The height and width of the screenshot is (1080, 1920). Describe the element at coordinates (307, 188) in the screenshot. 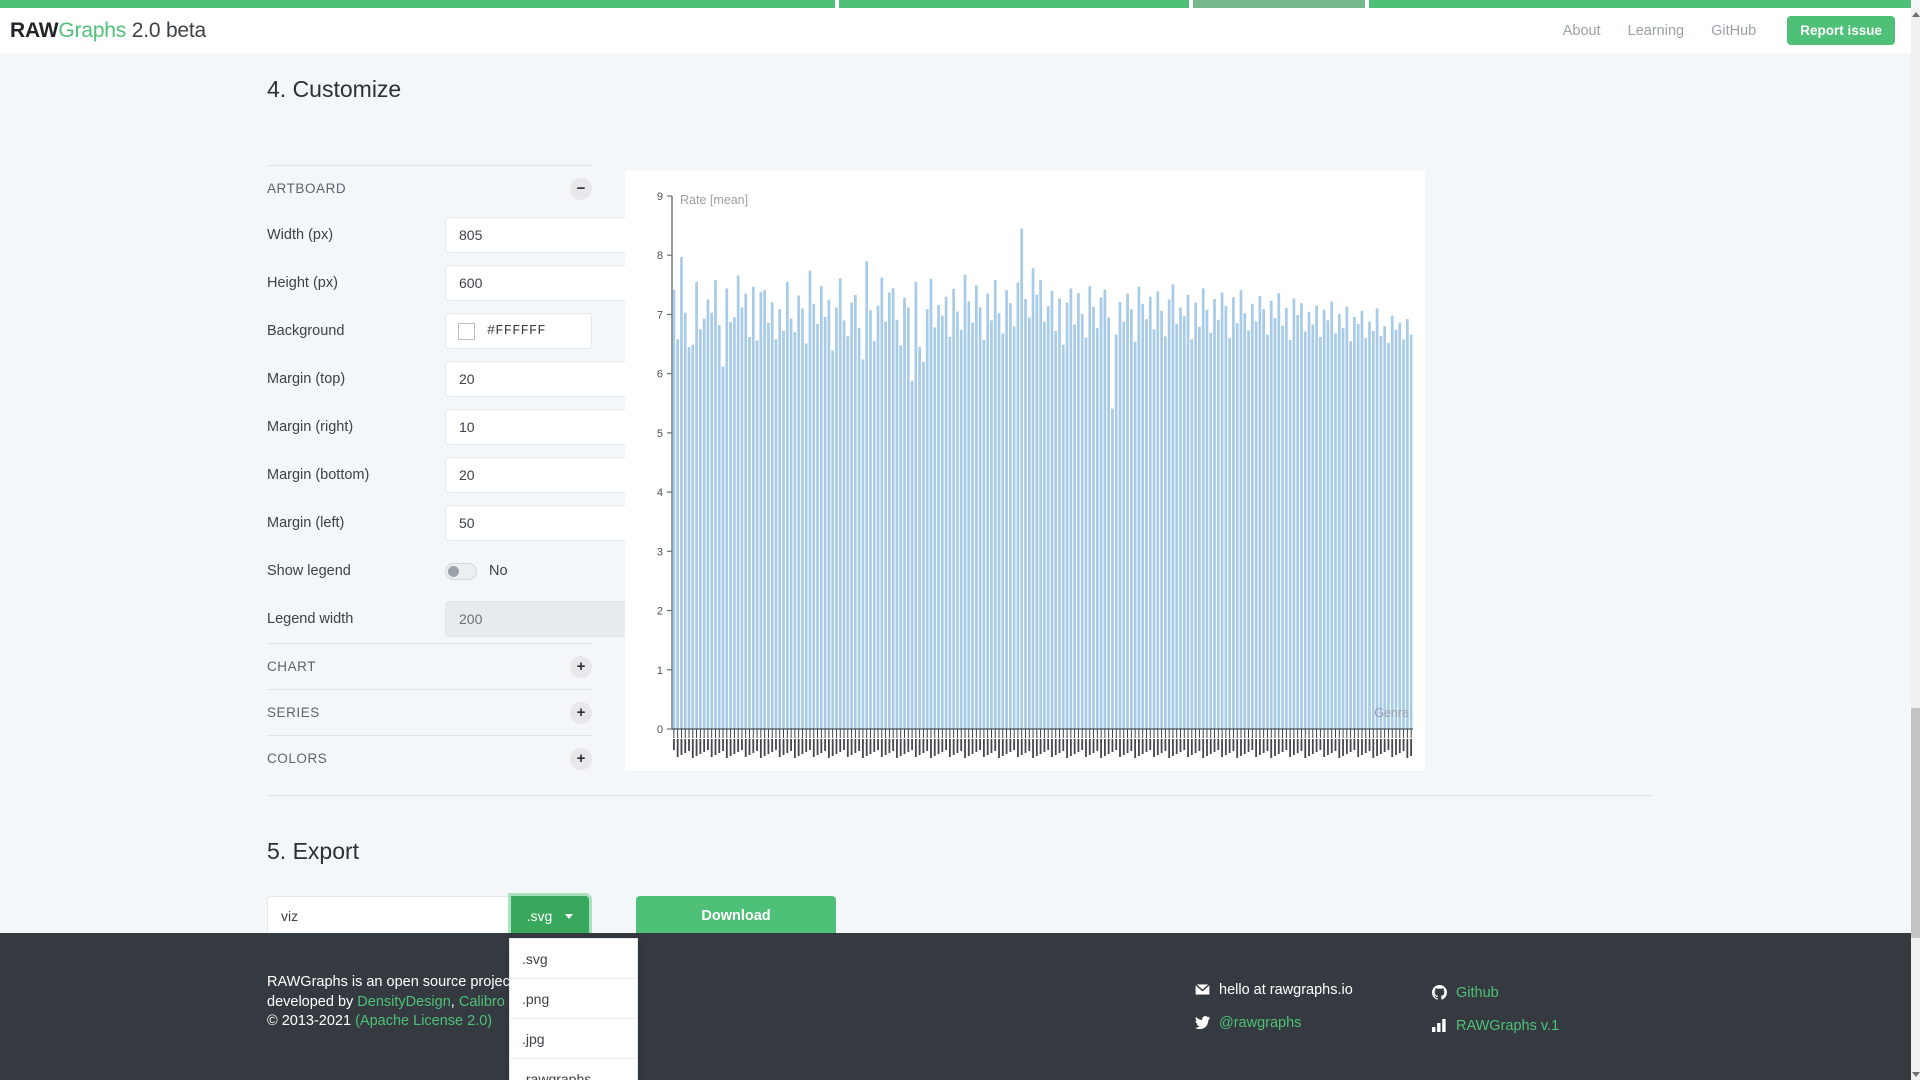

I see `accordion-artboard-label: ARTBOARD` at that location.